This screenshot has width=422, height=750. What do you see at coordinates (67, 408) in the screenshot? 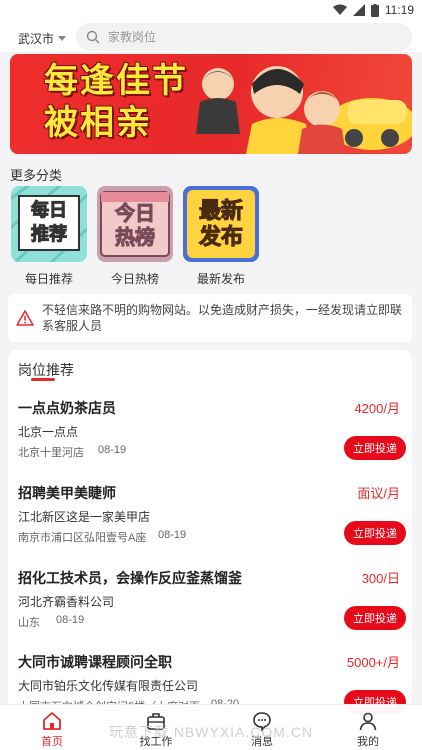
I see `job-title: 一点点奶茶店员` at bounding box center [67, 408].